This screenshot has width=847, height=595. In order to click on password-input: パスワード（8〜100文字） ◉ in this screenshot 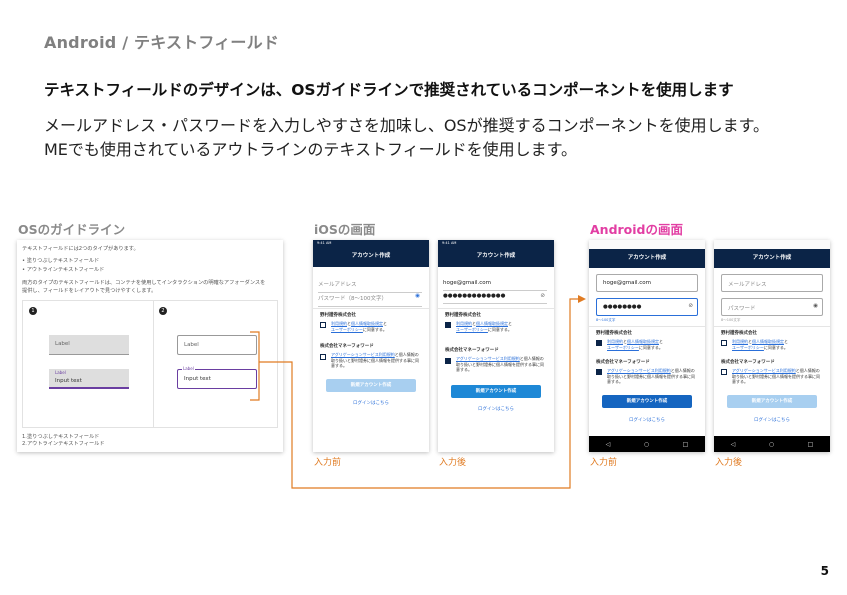, I will do `click(370, 300)`.